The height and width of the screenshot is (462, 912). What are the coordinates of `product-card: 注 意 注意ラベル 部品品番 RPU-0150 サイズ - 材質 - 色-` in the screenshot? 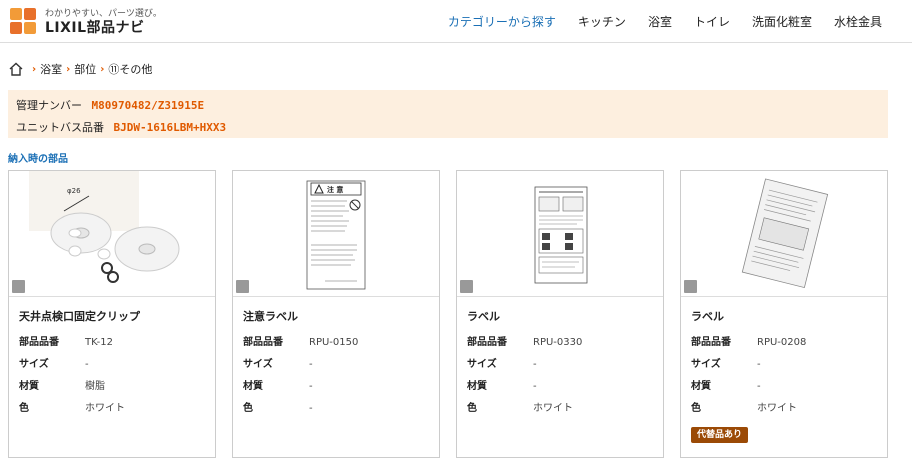 It's located at (336, 314).